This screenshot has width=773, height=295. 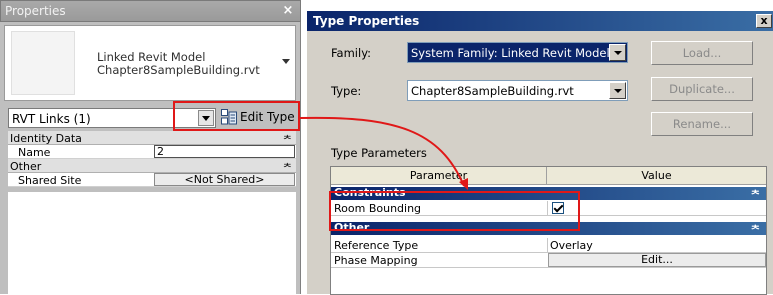 What do you see at coordinates (383, 153) in the screenshot?
I see `callout-arrow` at bounding box center [383, 153].